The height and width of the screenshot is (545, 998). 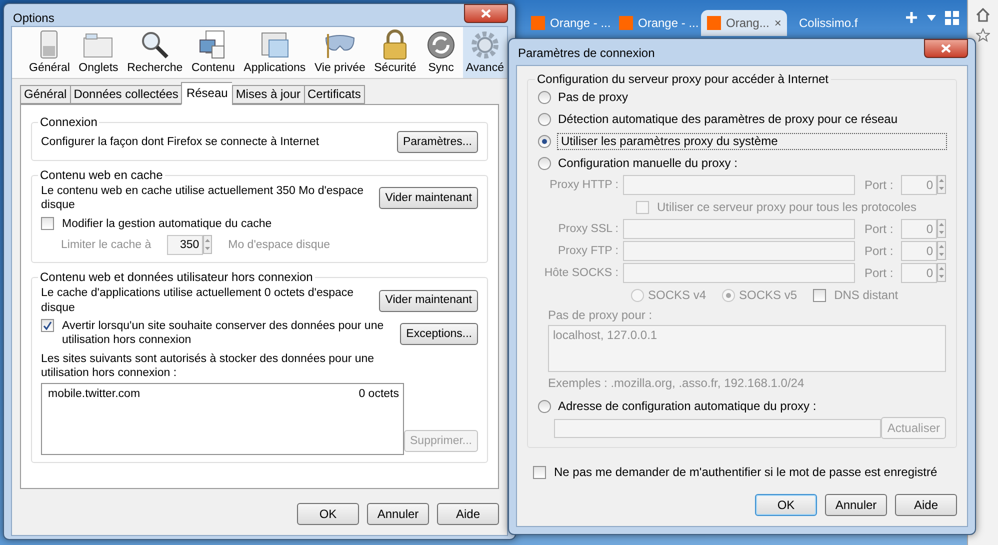 What do you see at coordinates (206, 93) in the screenshot?
I see `tab: Réseau` at bounding box center [206, 93].